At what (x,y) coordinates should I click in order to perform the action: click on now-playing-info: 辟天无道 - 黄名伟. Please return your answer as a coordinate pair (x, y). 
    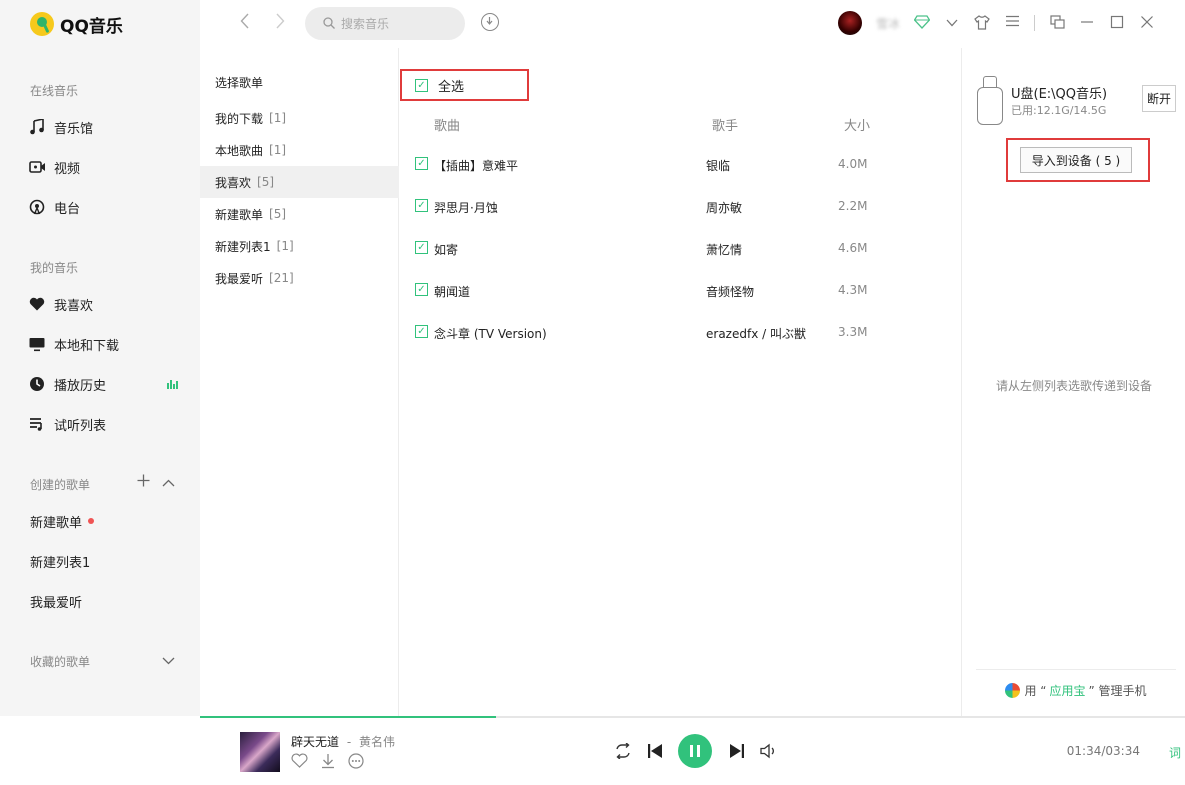
    Looking at the image, I should click on (343, 741).